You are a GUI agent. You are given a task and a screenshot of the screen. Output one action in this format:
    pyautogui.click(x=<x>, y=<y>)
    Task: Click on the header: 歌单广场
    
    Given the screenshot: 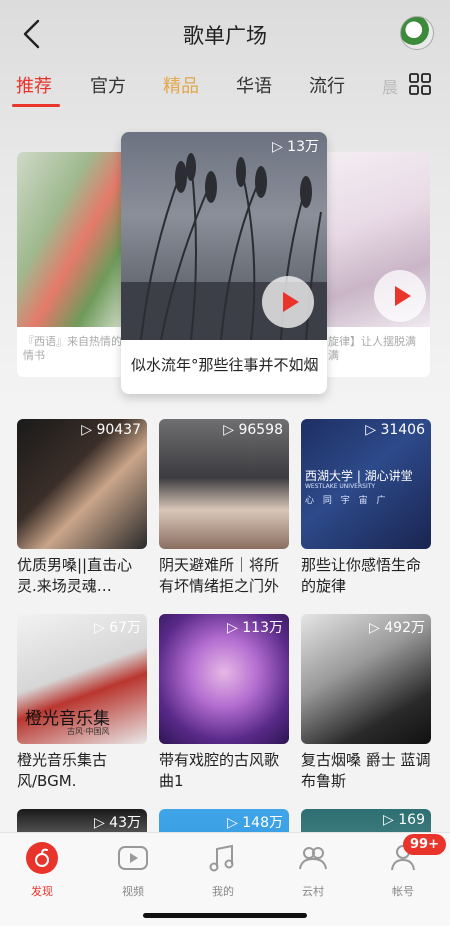 What is the action you would take?
    pyautogui.click(x=225, y=34)
    